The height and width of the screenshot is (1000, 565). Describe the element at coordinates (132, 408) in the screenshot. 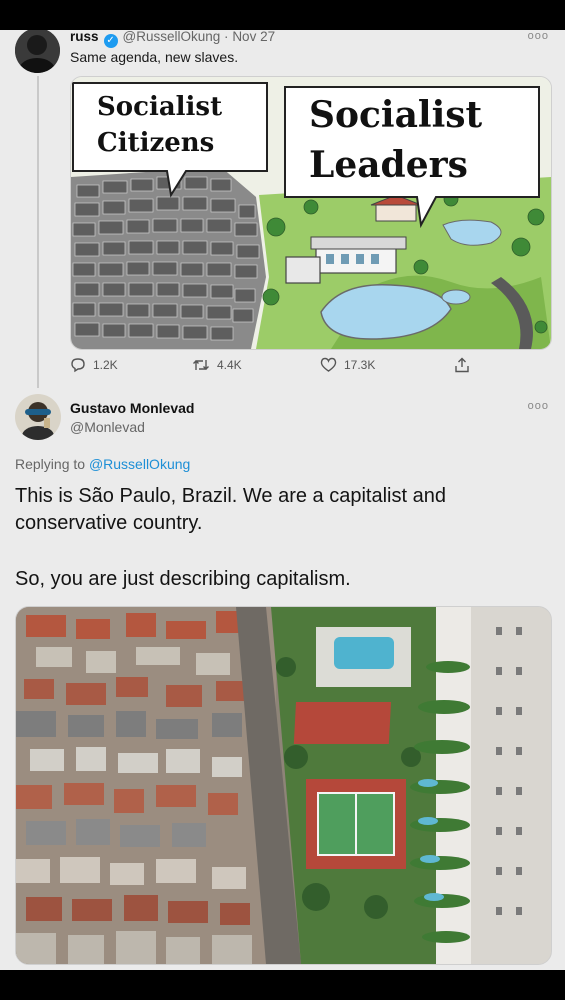

I see `tweet2-author-name: Gustavo Monlevad` at that location.